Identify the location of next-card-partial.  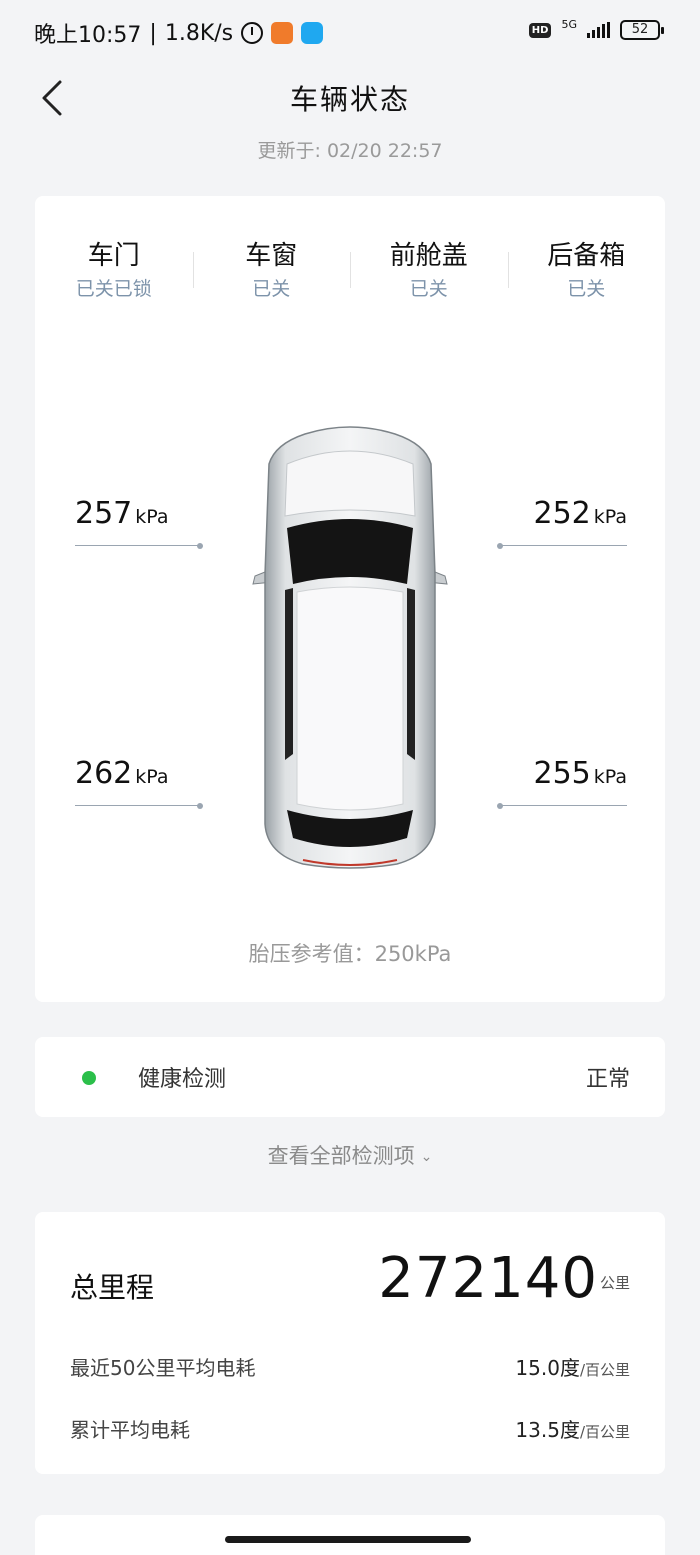
(350, 1535).